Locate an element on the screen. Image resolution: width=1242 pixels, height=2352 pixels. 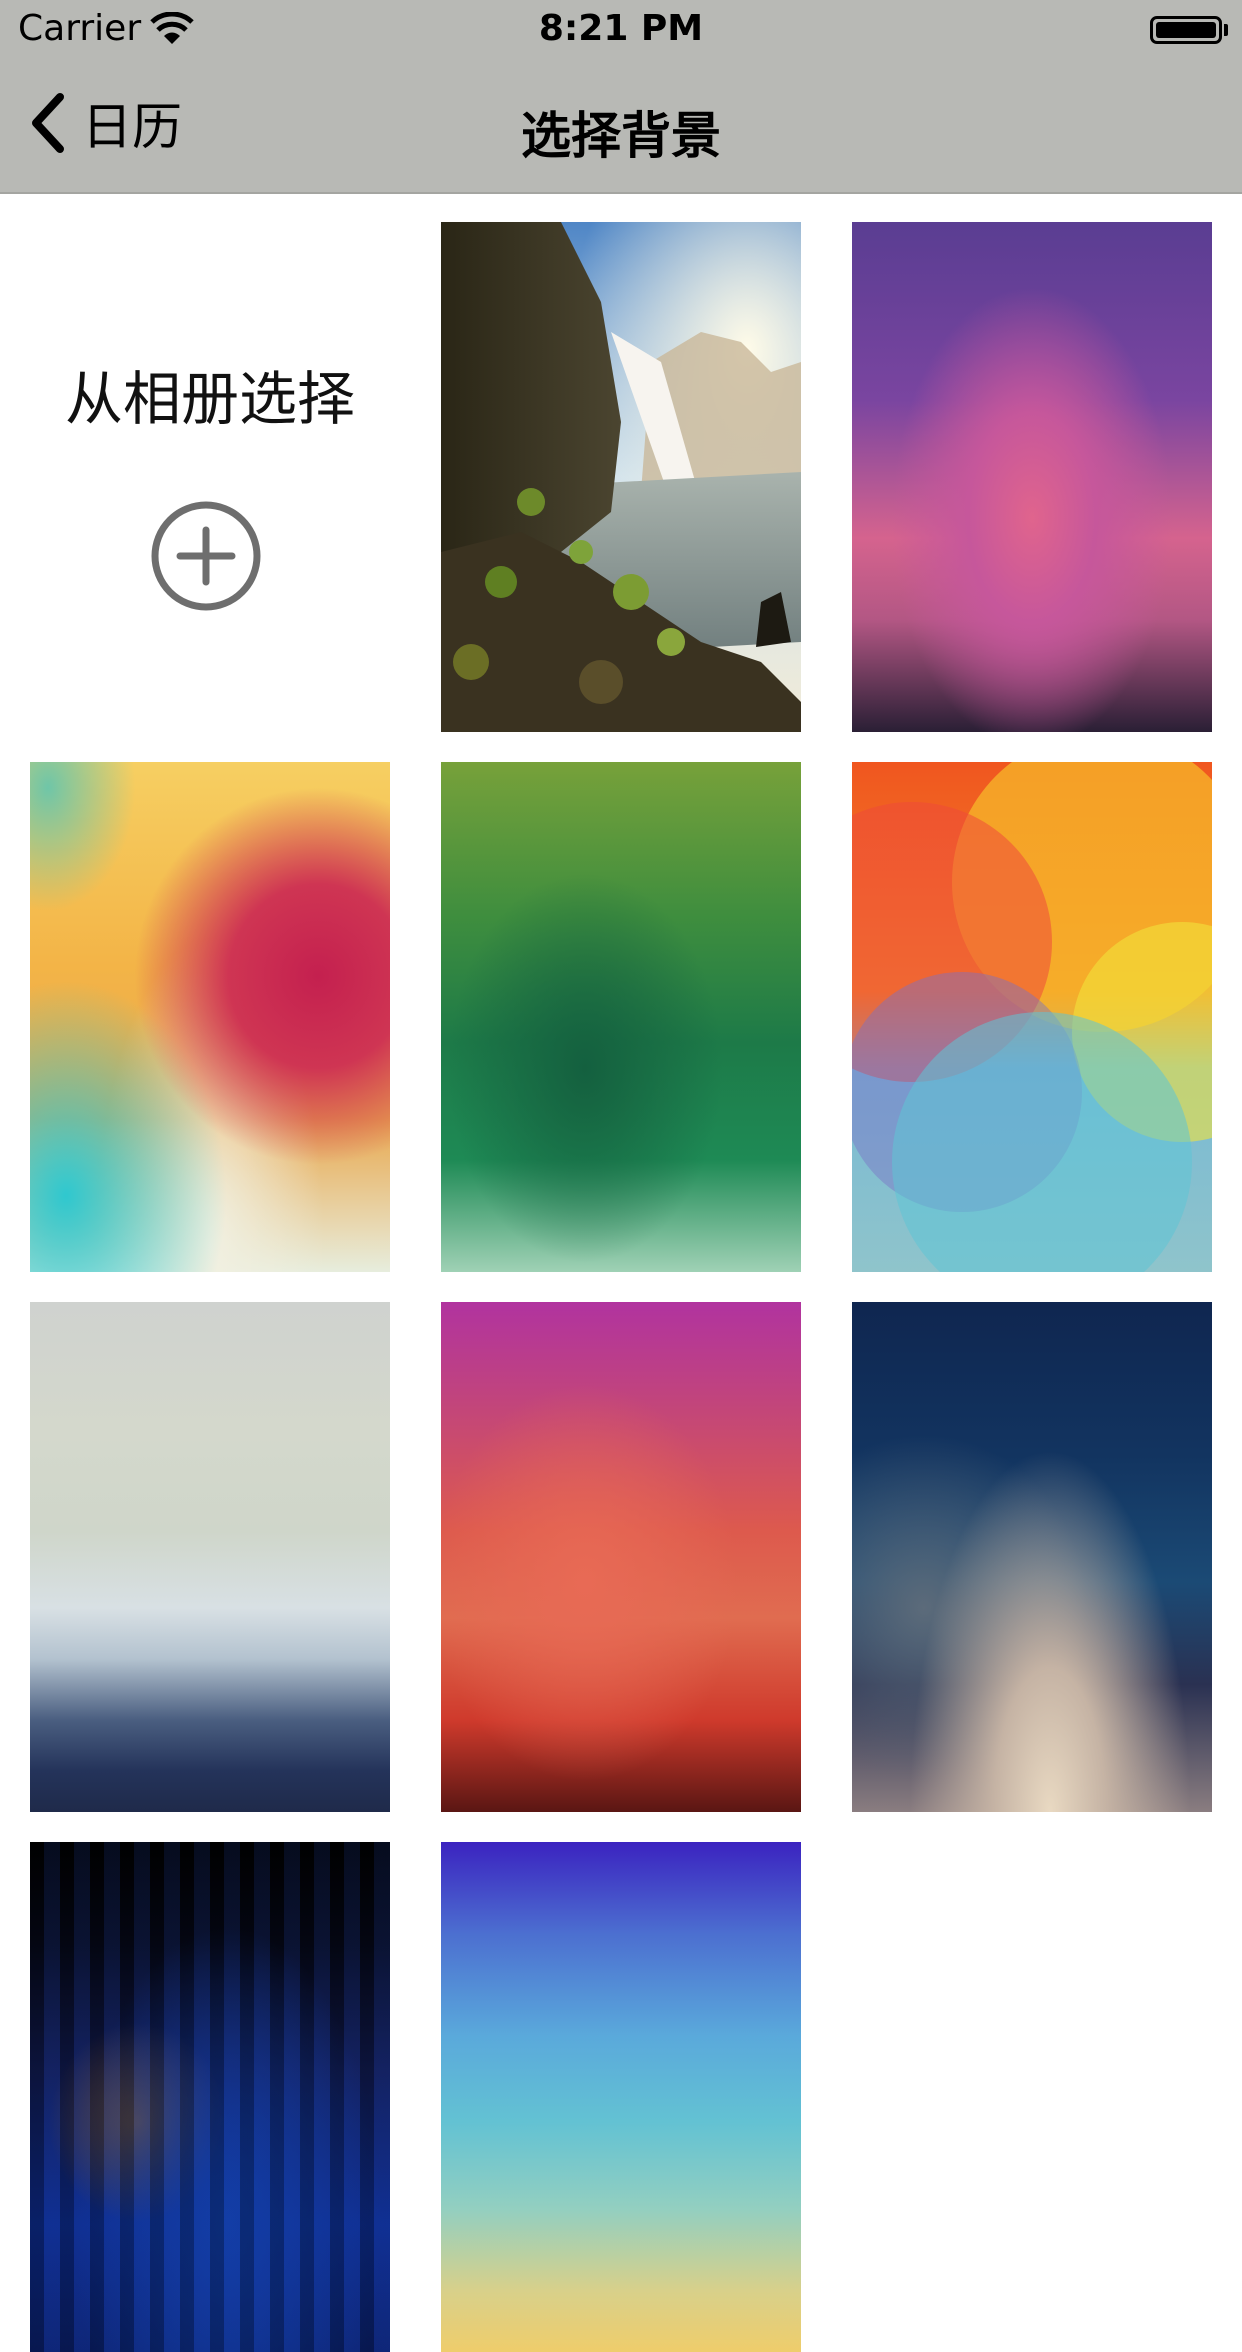
wallpaper-tile-waterfall is located at coordinates (621, 477).